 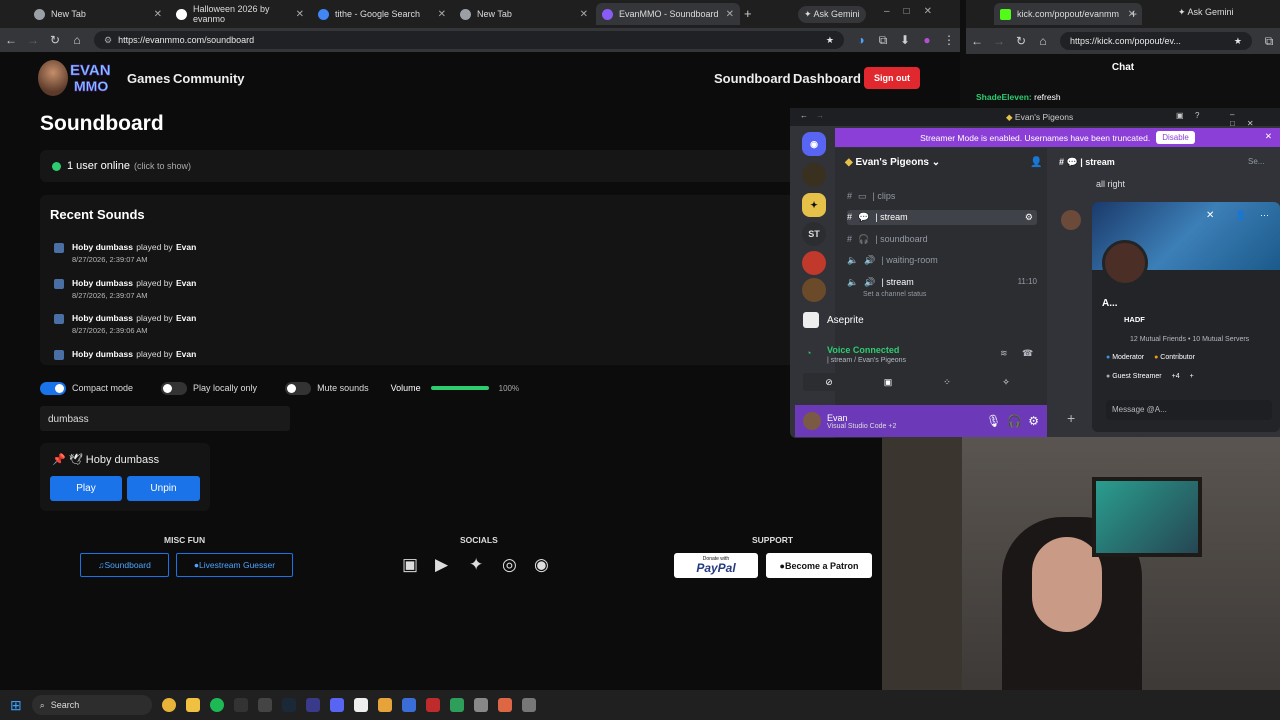 I want to click on disable-streamer-mode-button: Disable, so click(x=1175, y=137).